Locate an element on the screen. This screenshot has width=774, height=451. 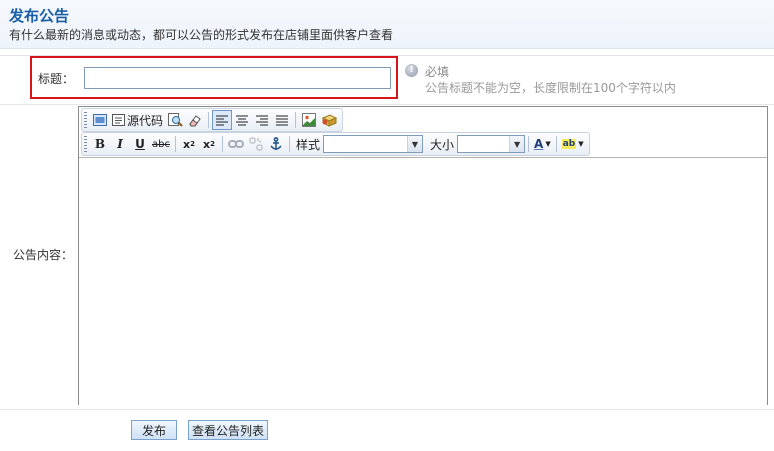
insert-flash-icon is located at coordinates (329, 120).